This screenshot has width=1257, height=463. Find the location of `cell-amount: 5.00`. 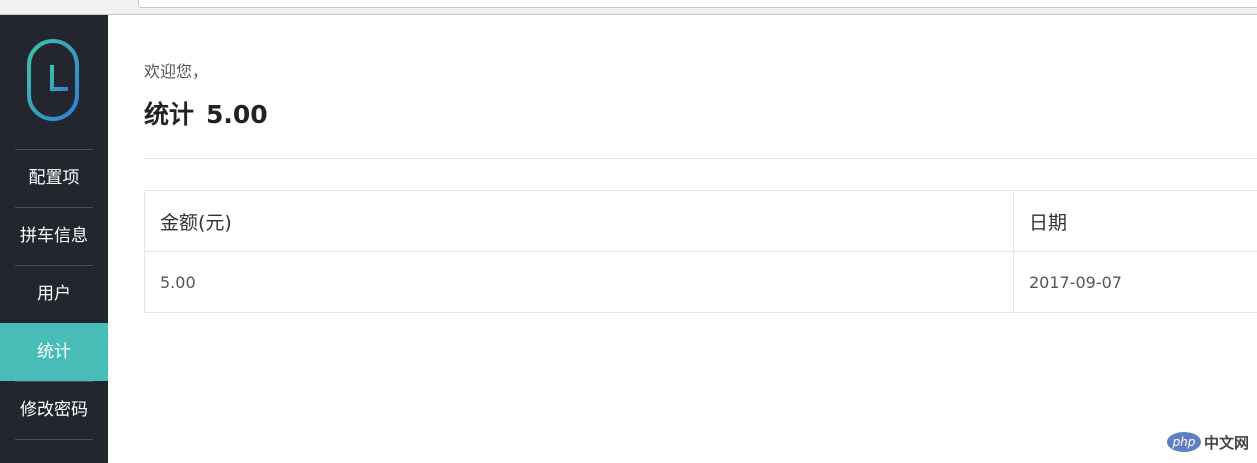

cell-amount: 5.00 is located at coordinates (579, 282).